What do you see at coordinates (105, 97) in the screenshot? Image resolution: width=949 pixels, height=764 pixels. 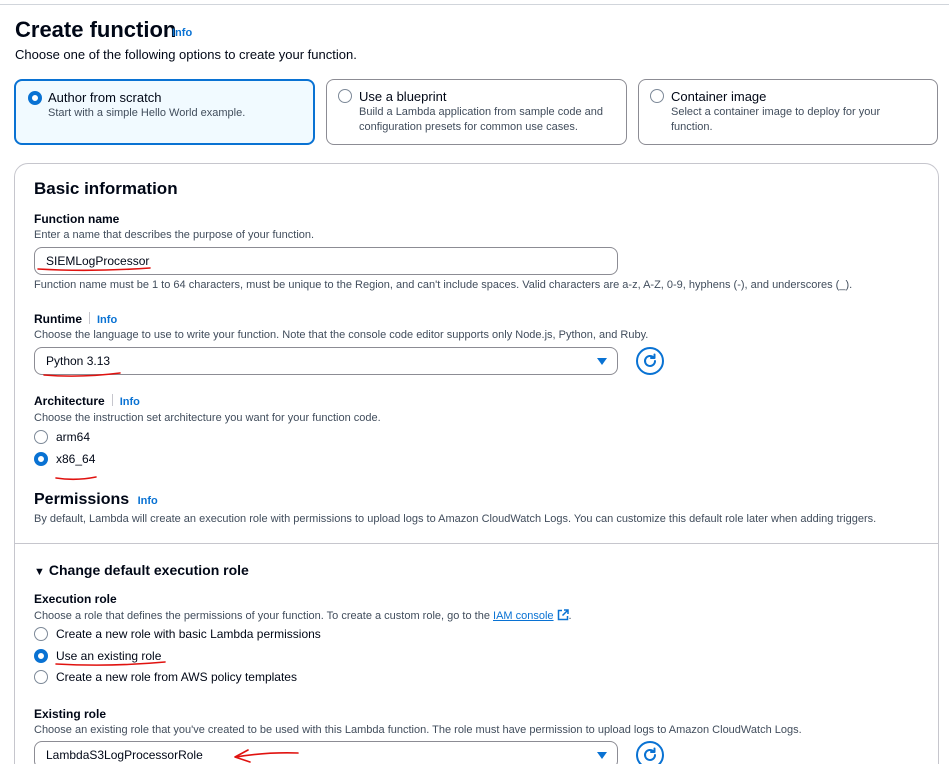 I see `option-title: Author from scratch` at bounding box center [105, 97].